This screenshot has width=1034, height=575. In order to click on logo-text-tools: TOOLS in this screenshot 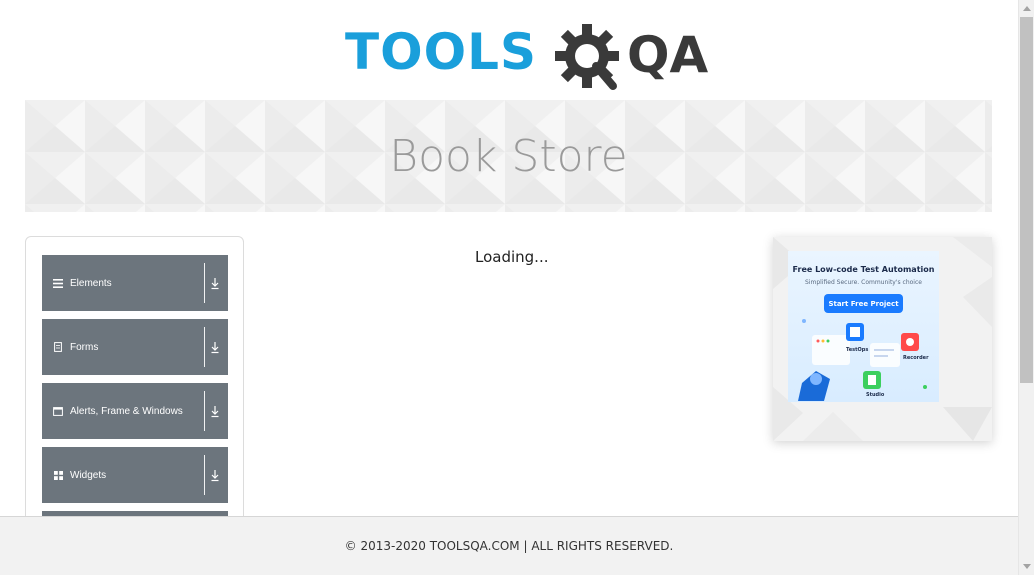, I will do `click(441, 52)`.